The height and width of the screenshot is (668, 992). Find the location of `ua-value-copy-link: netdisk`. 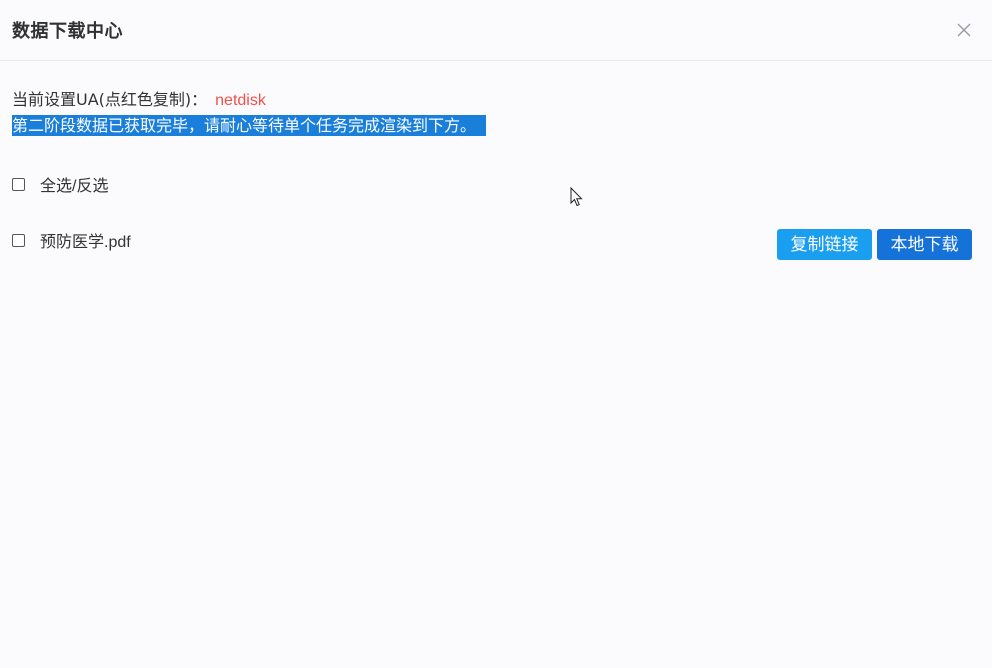

ua-value-copy-link: netdisk is located at coordinates (240, 101).